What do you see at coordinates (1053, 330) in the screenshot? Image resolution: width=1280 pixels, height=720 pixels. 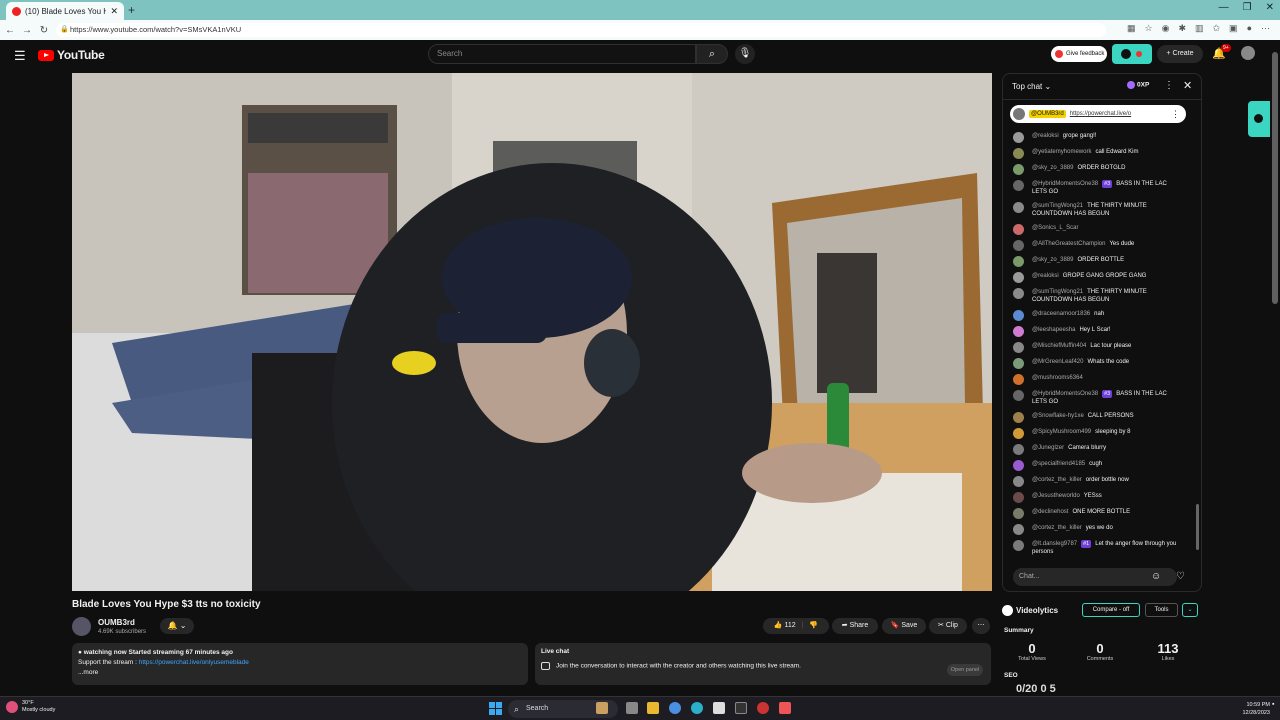 I see `chat-username: @leeshapeesha` at bounding box center [1053, 330].